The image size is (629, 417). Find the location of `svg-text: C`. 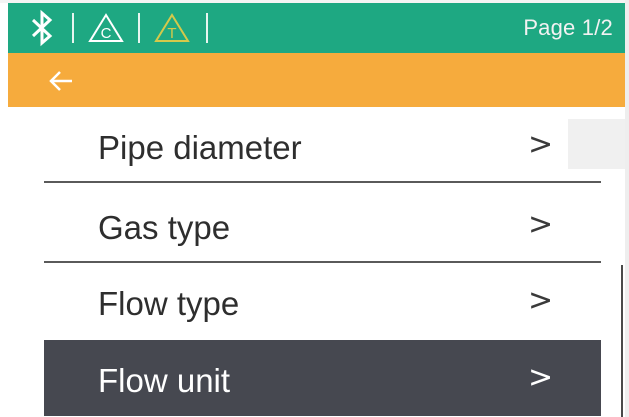

svg-text: C is located at coordinates (106, 33).